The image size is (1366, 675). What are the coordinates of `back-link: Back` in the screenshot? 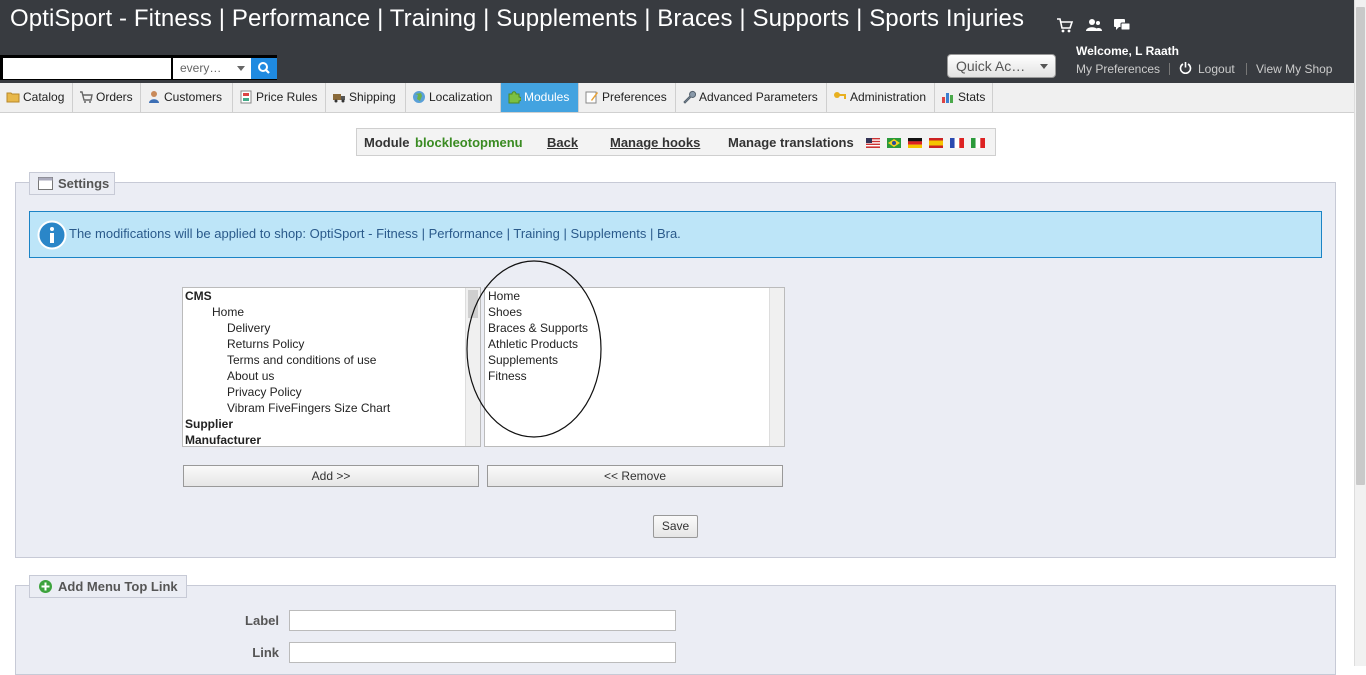 It's located at (562, 142).